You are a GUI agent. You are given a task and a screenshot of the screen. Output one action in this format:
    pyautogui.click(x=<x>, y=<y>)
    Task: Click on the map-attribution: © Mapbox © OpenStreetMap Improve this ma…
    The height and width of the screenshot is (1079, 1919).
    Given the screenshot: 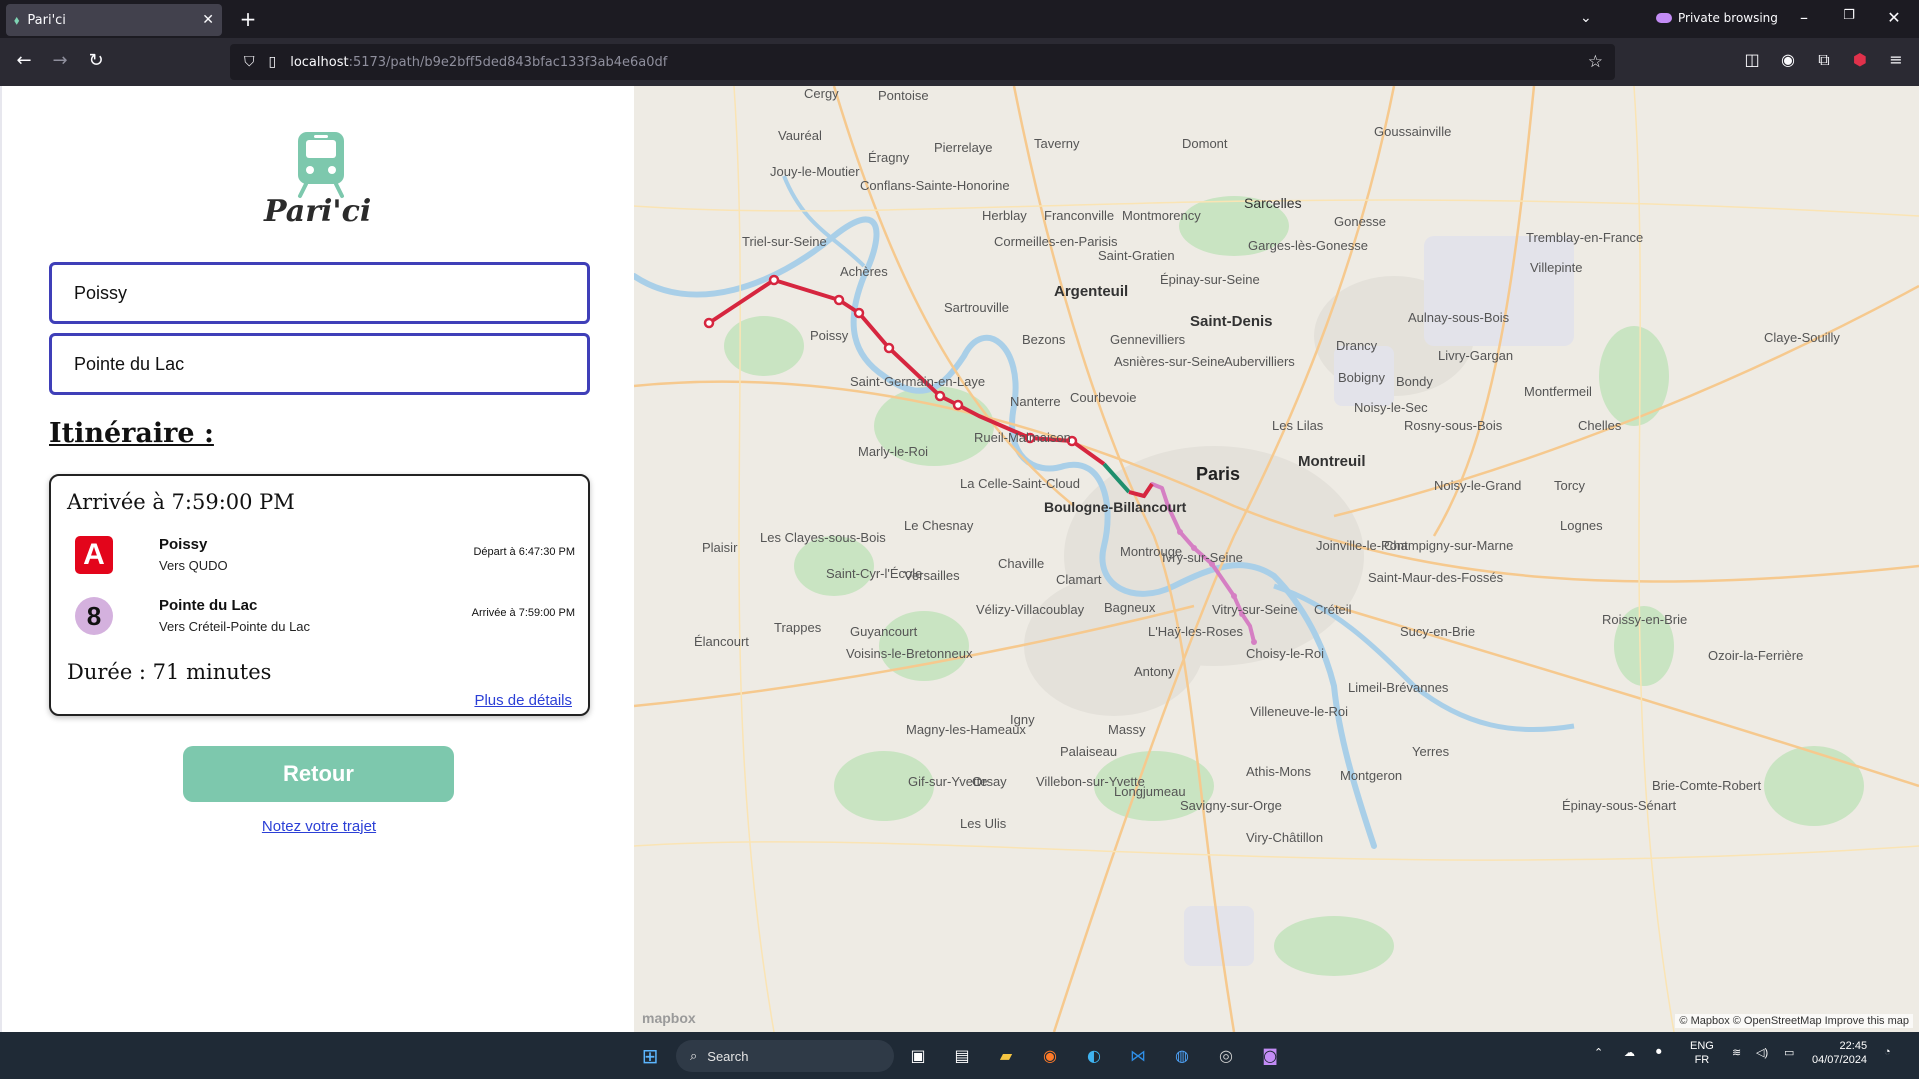 What is the action you would take?
    pyautogui.click(x=1794, y=1021)
    